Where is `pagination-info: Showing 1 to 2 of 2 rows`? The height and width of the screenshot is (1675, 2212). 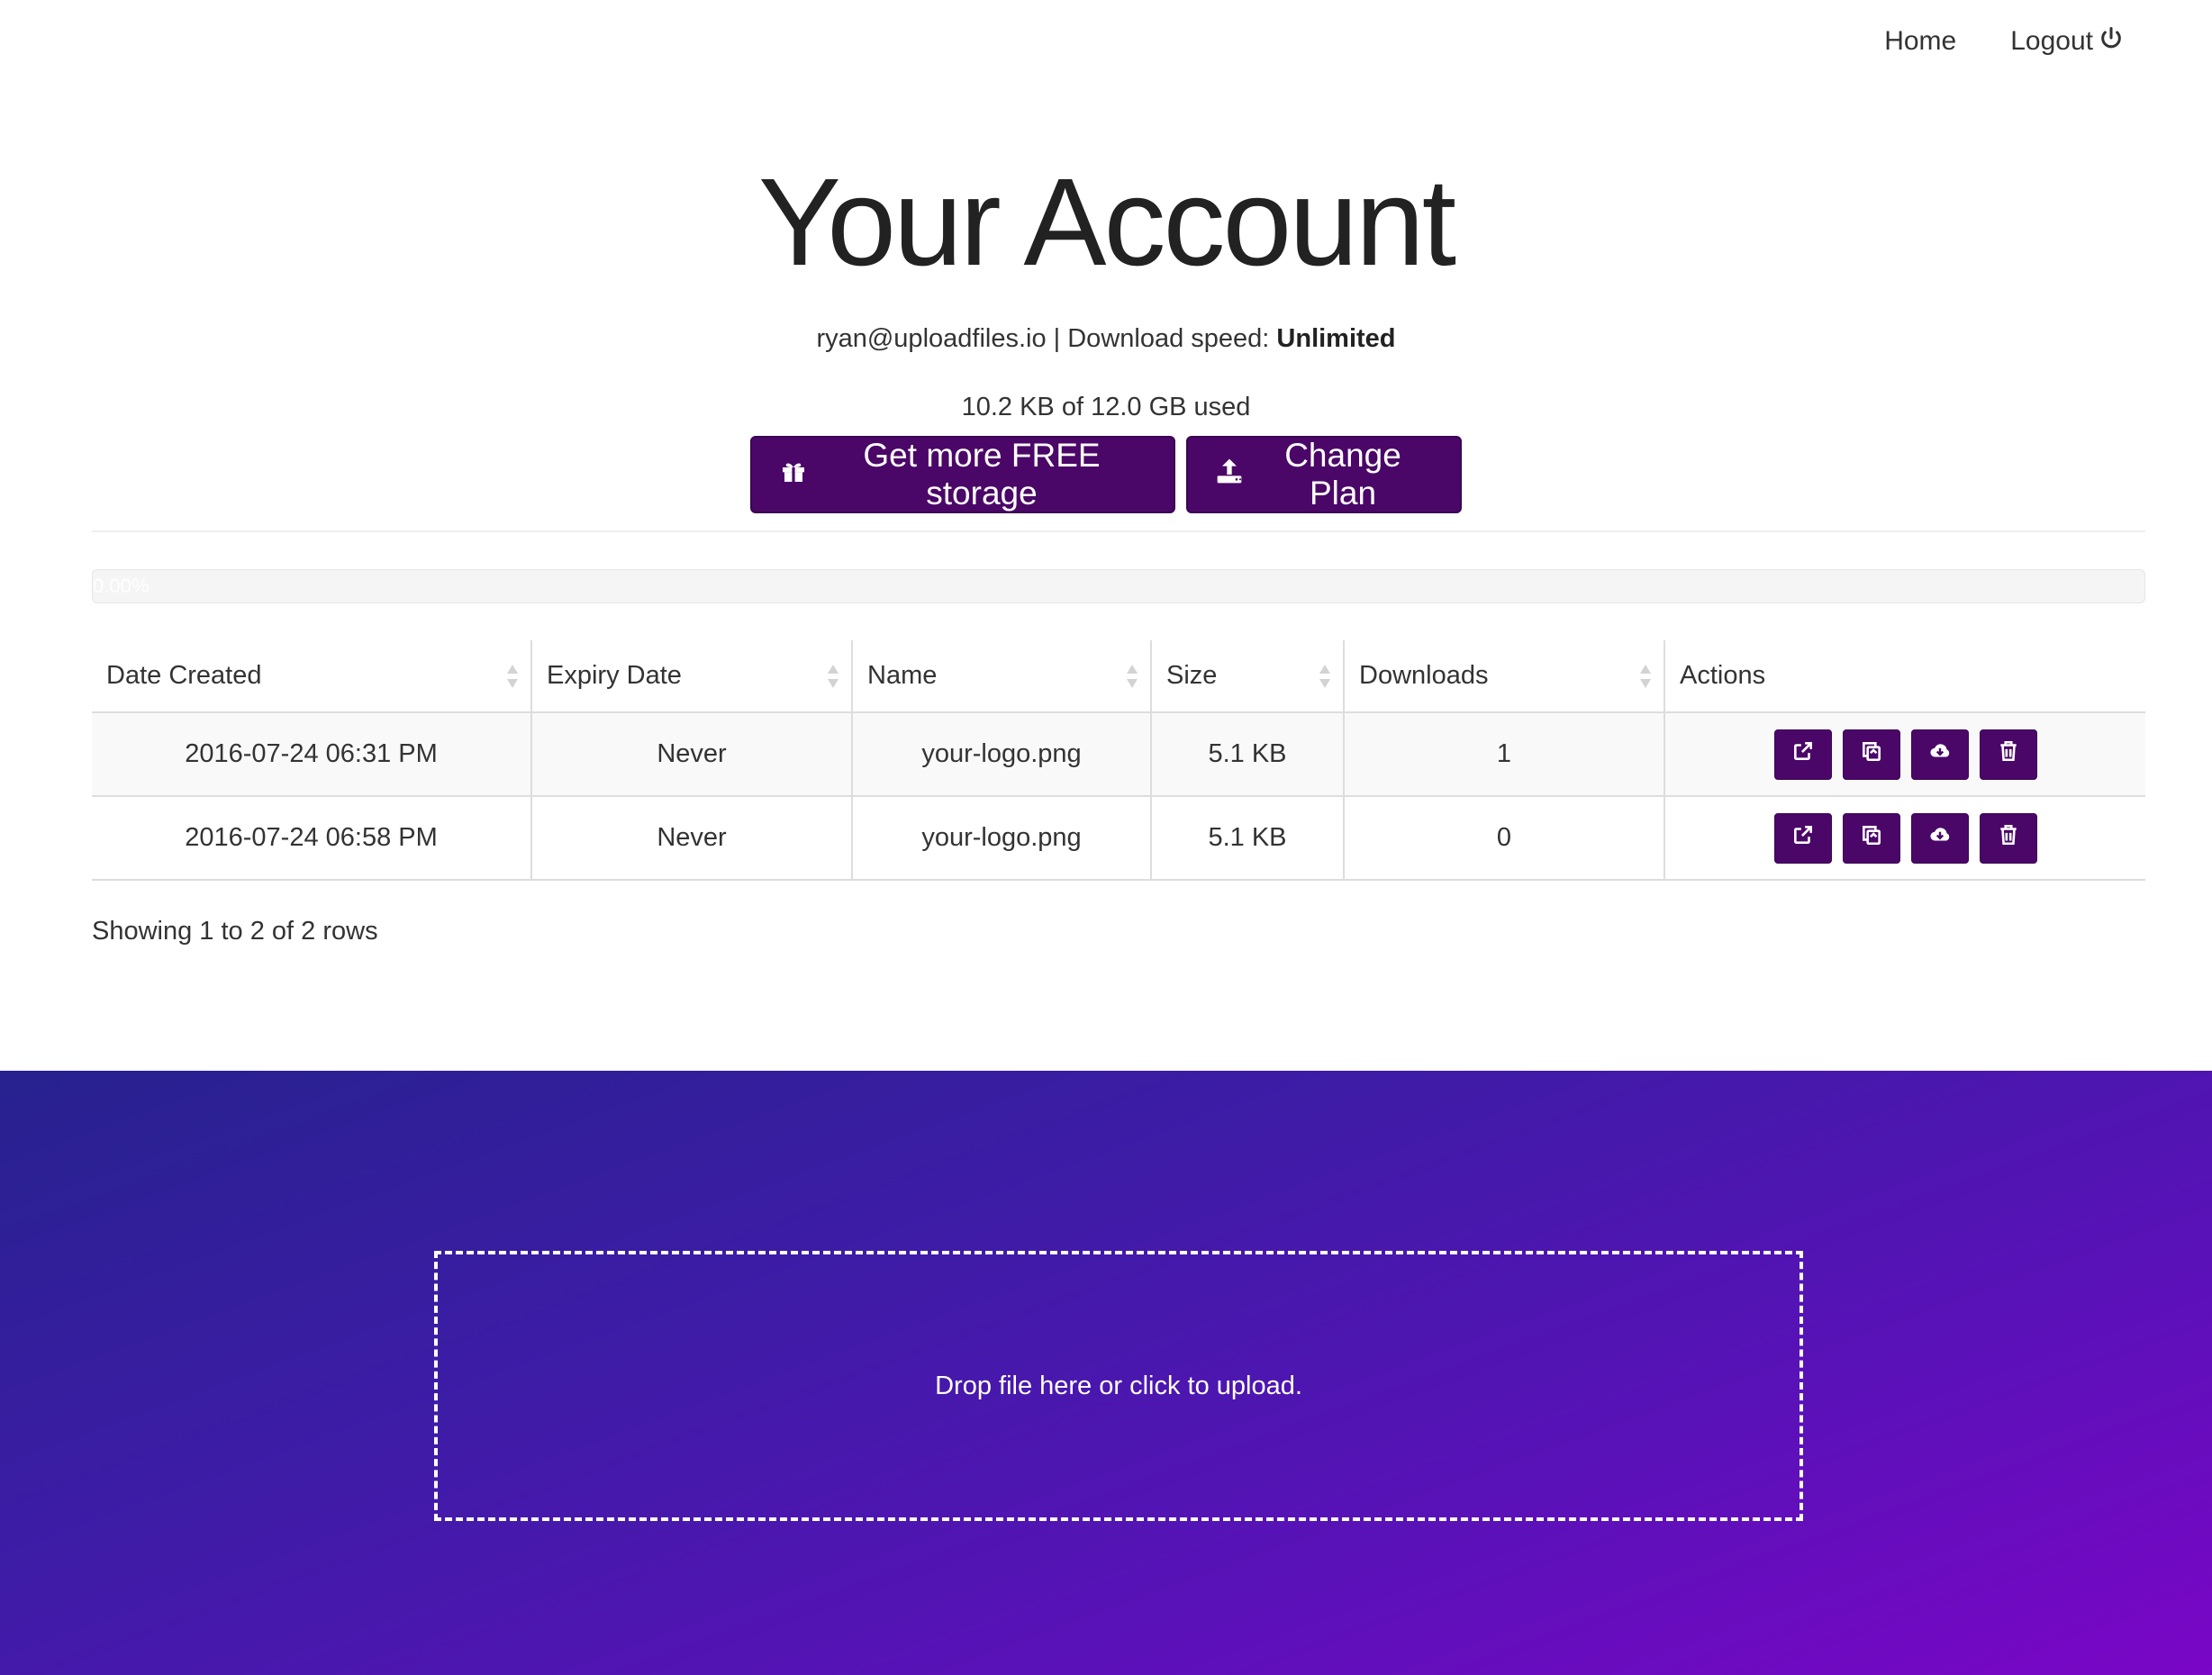 pagination-info: Showing 1 to 2 of 2 rows is located at coordinates (235, 931).